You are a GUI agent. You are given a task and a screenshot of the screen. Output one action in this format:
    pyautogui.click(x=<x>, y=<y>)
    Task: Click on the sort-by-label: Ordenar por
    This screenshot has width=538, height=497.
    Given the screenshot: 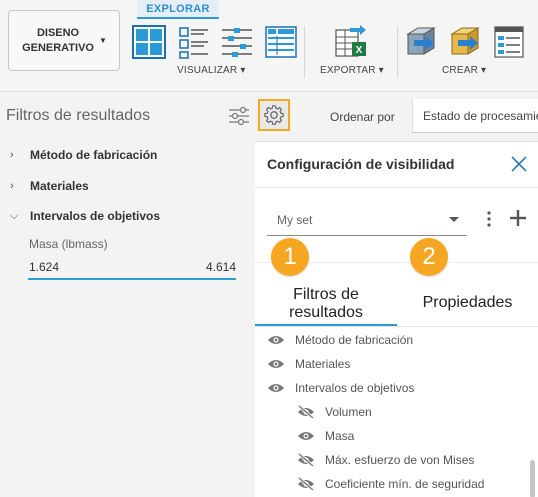 What is the action you would take?
    pyautogui.click(x=362, y=117)
    